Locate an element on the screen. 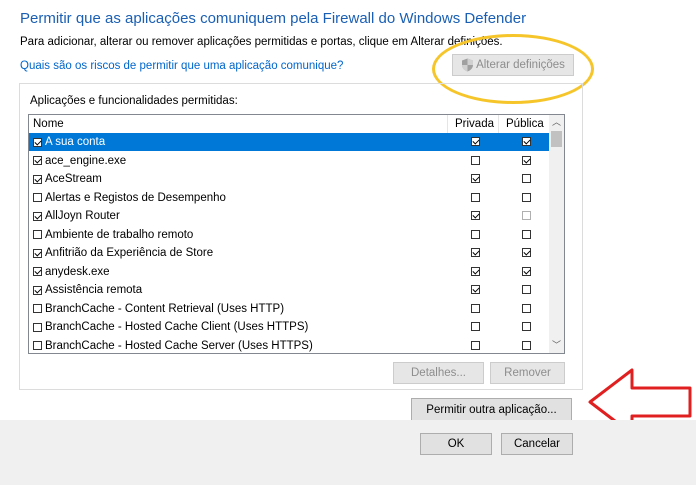  table-row: AllJoyn Router is located at coordinates (289, 216).